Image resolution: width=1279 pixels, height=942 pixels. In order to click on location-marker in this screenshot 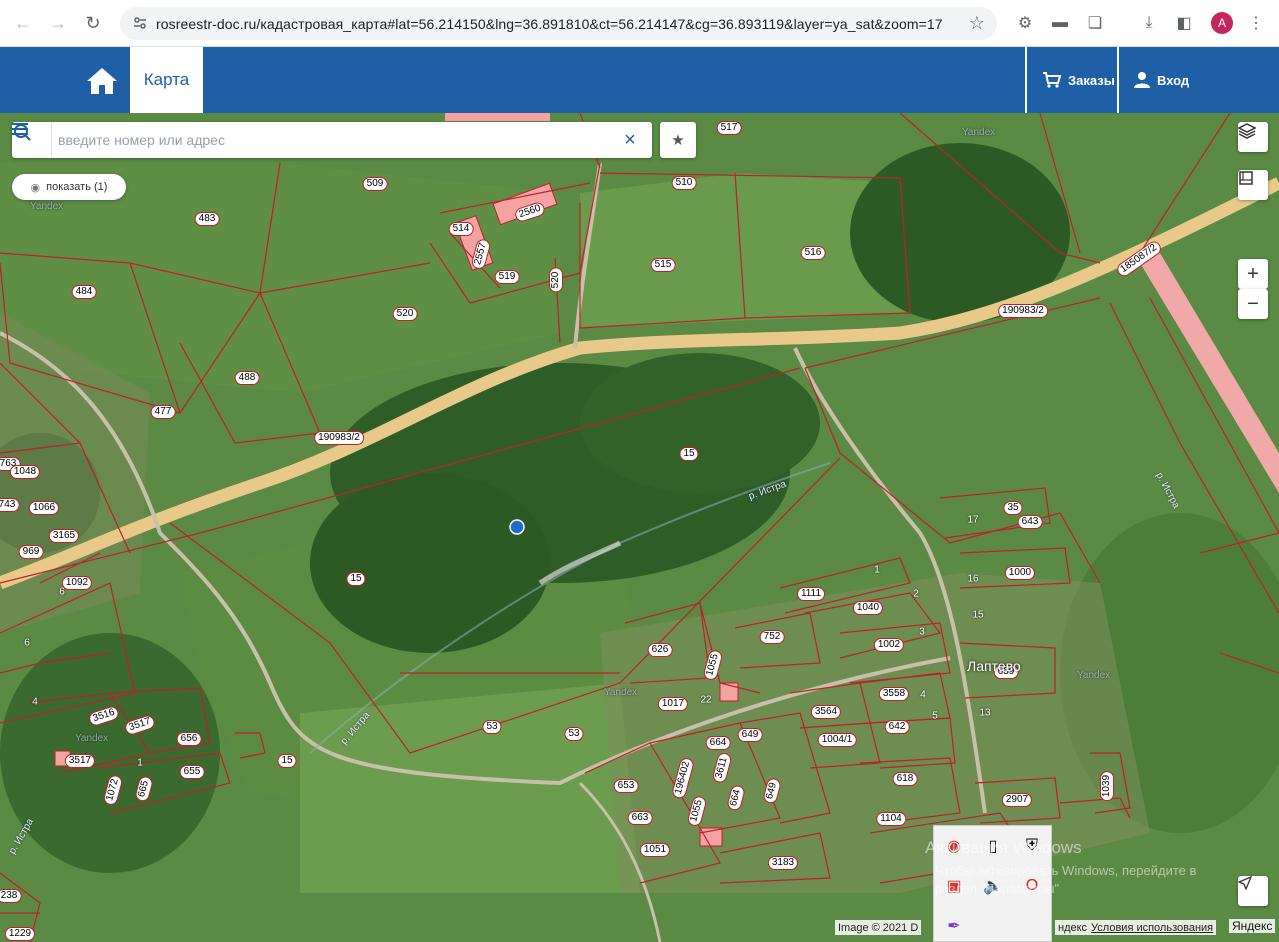, I will do `click(517, 527)`.